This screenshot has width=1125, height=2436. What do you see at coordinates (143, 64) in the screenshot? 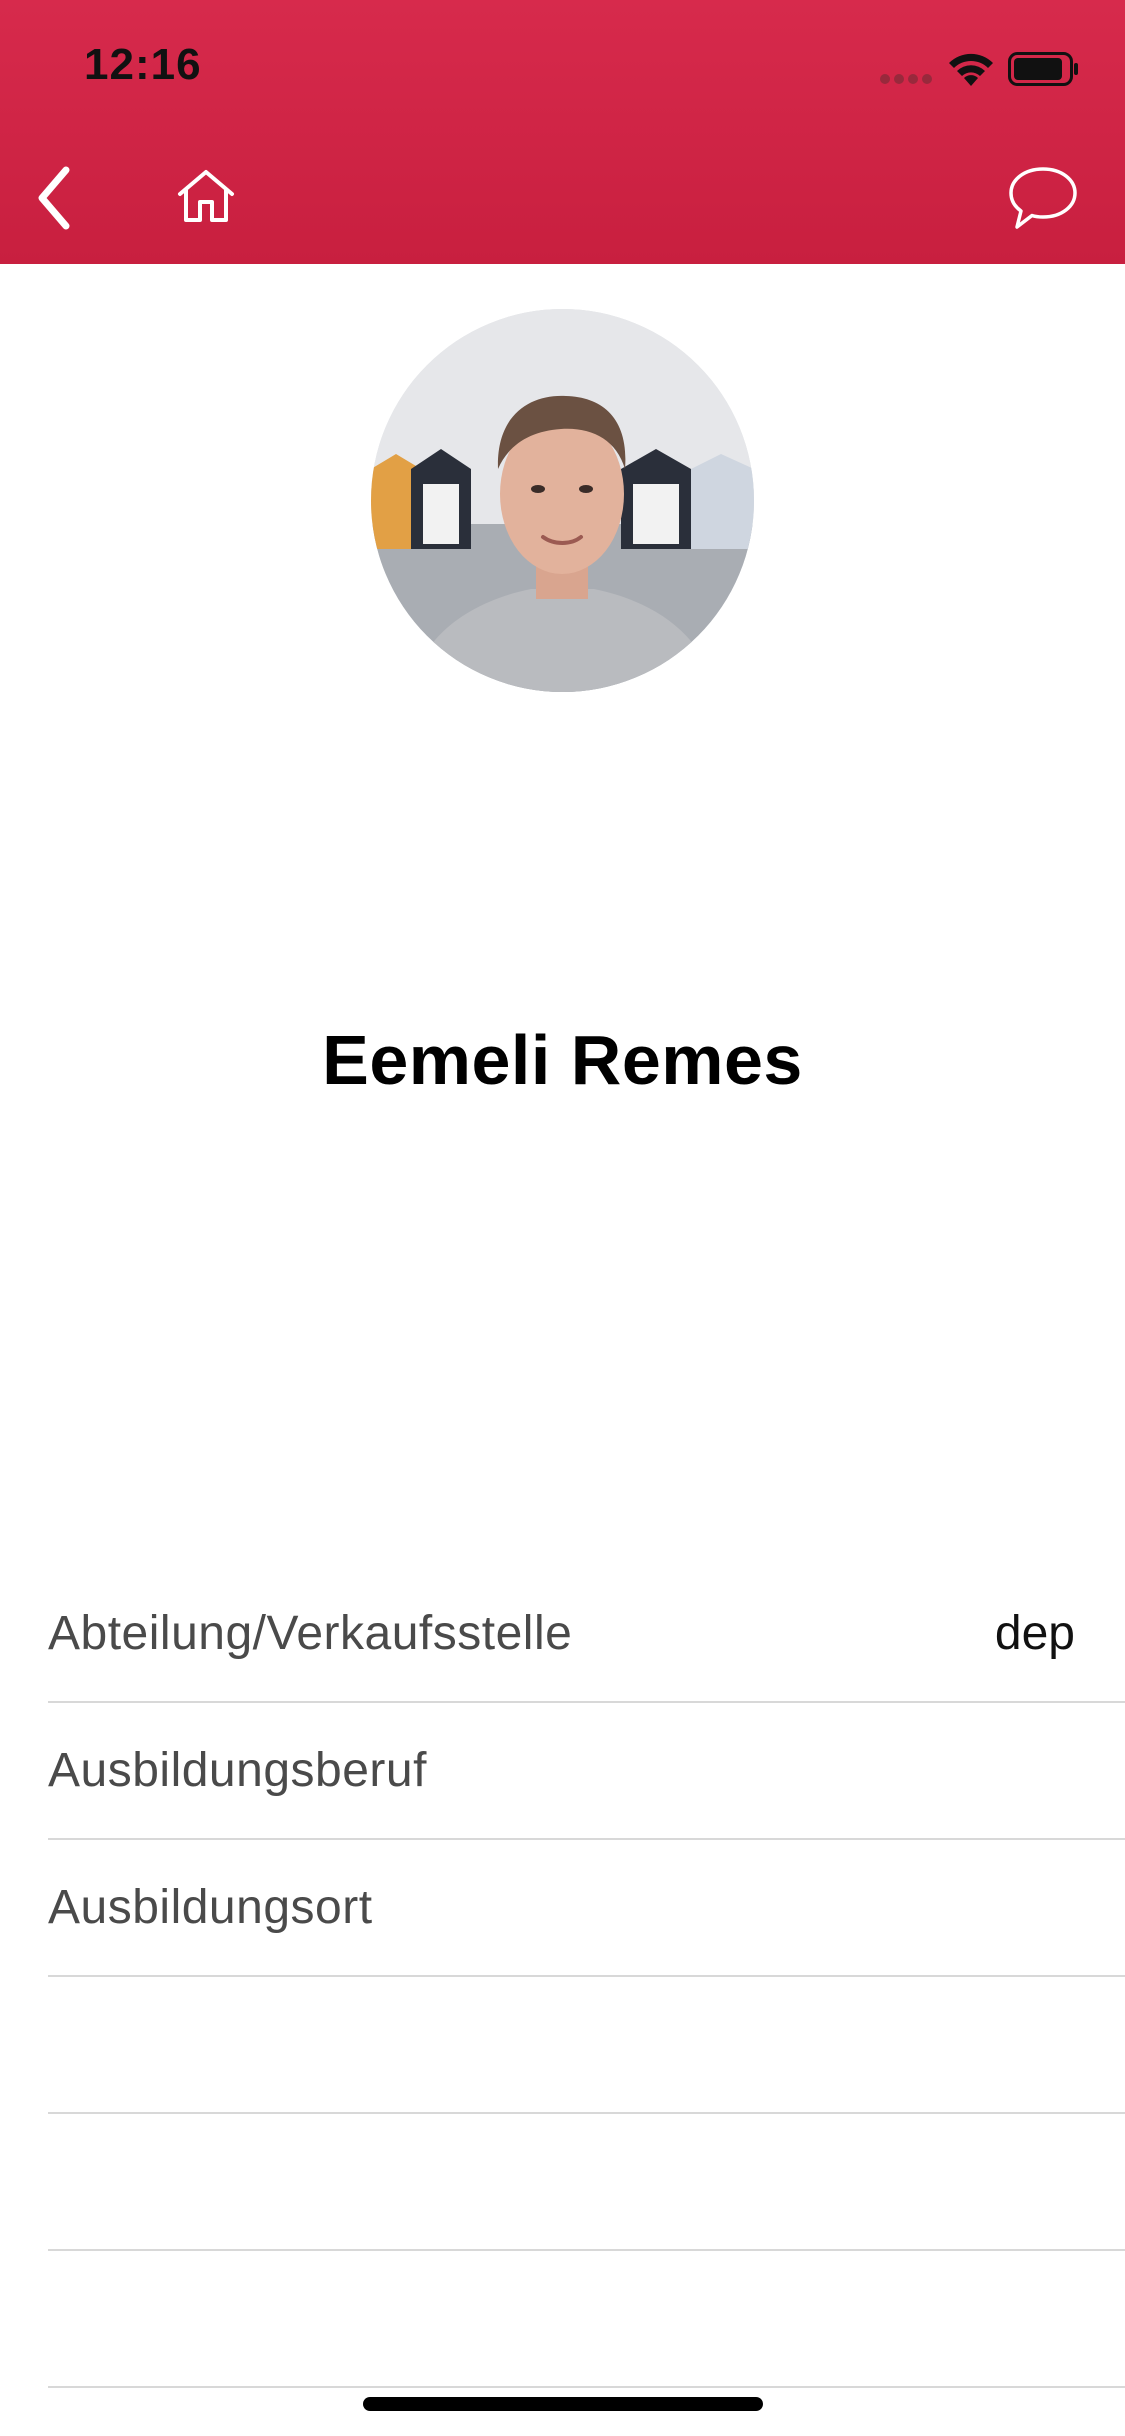
I see `status-time: 12:16` at bounding box center [143, 64].